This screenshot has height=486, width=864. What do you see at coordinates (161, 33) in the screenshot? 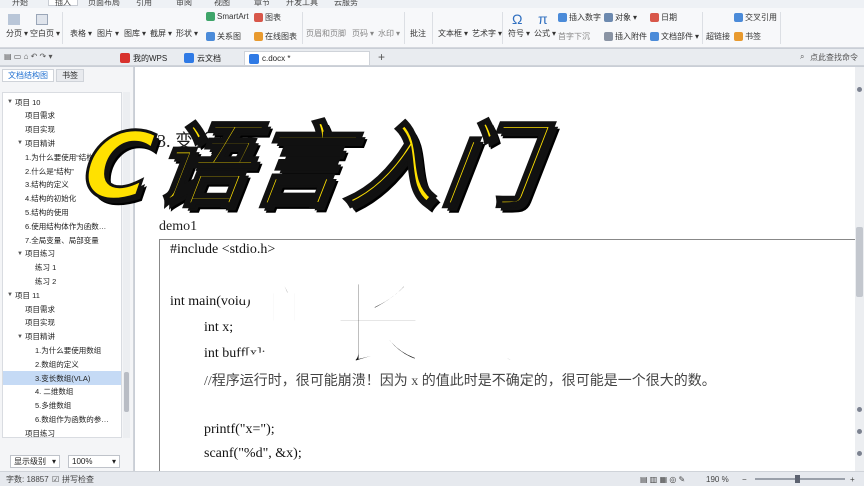
I see `ribbon-screenshot: 截屏 ▾` at bounding box center [161, 33].